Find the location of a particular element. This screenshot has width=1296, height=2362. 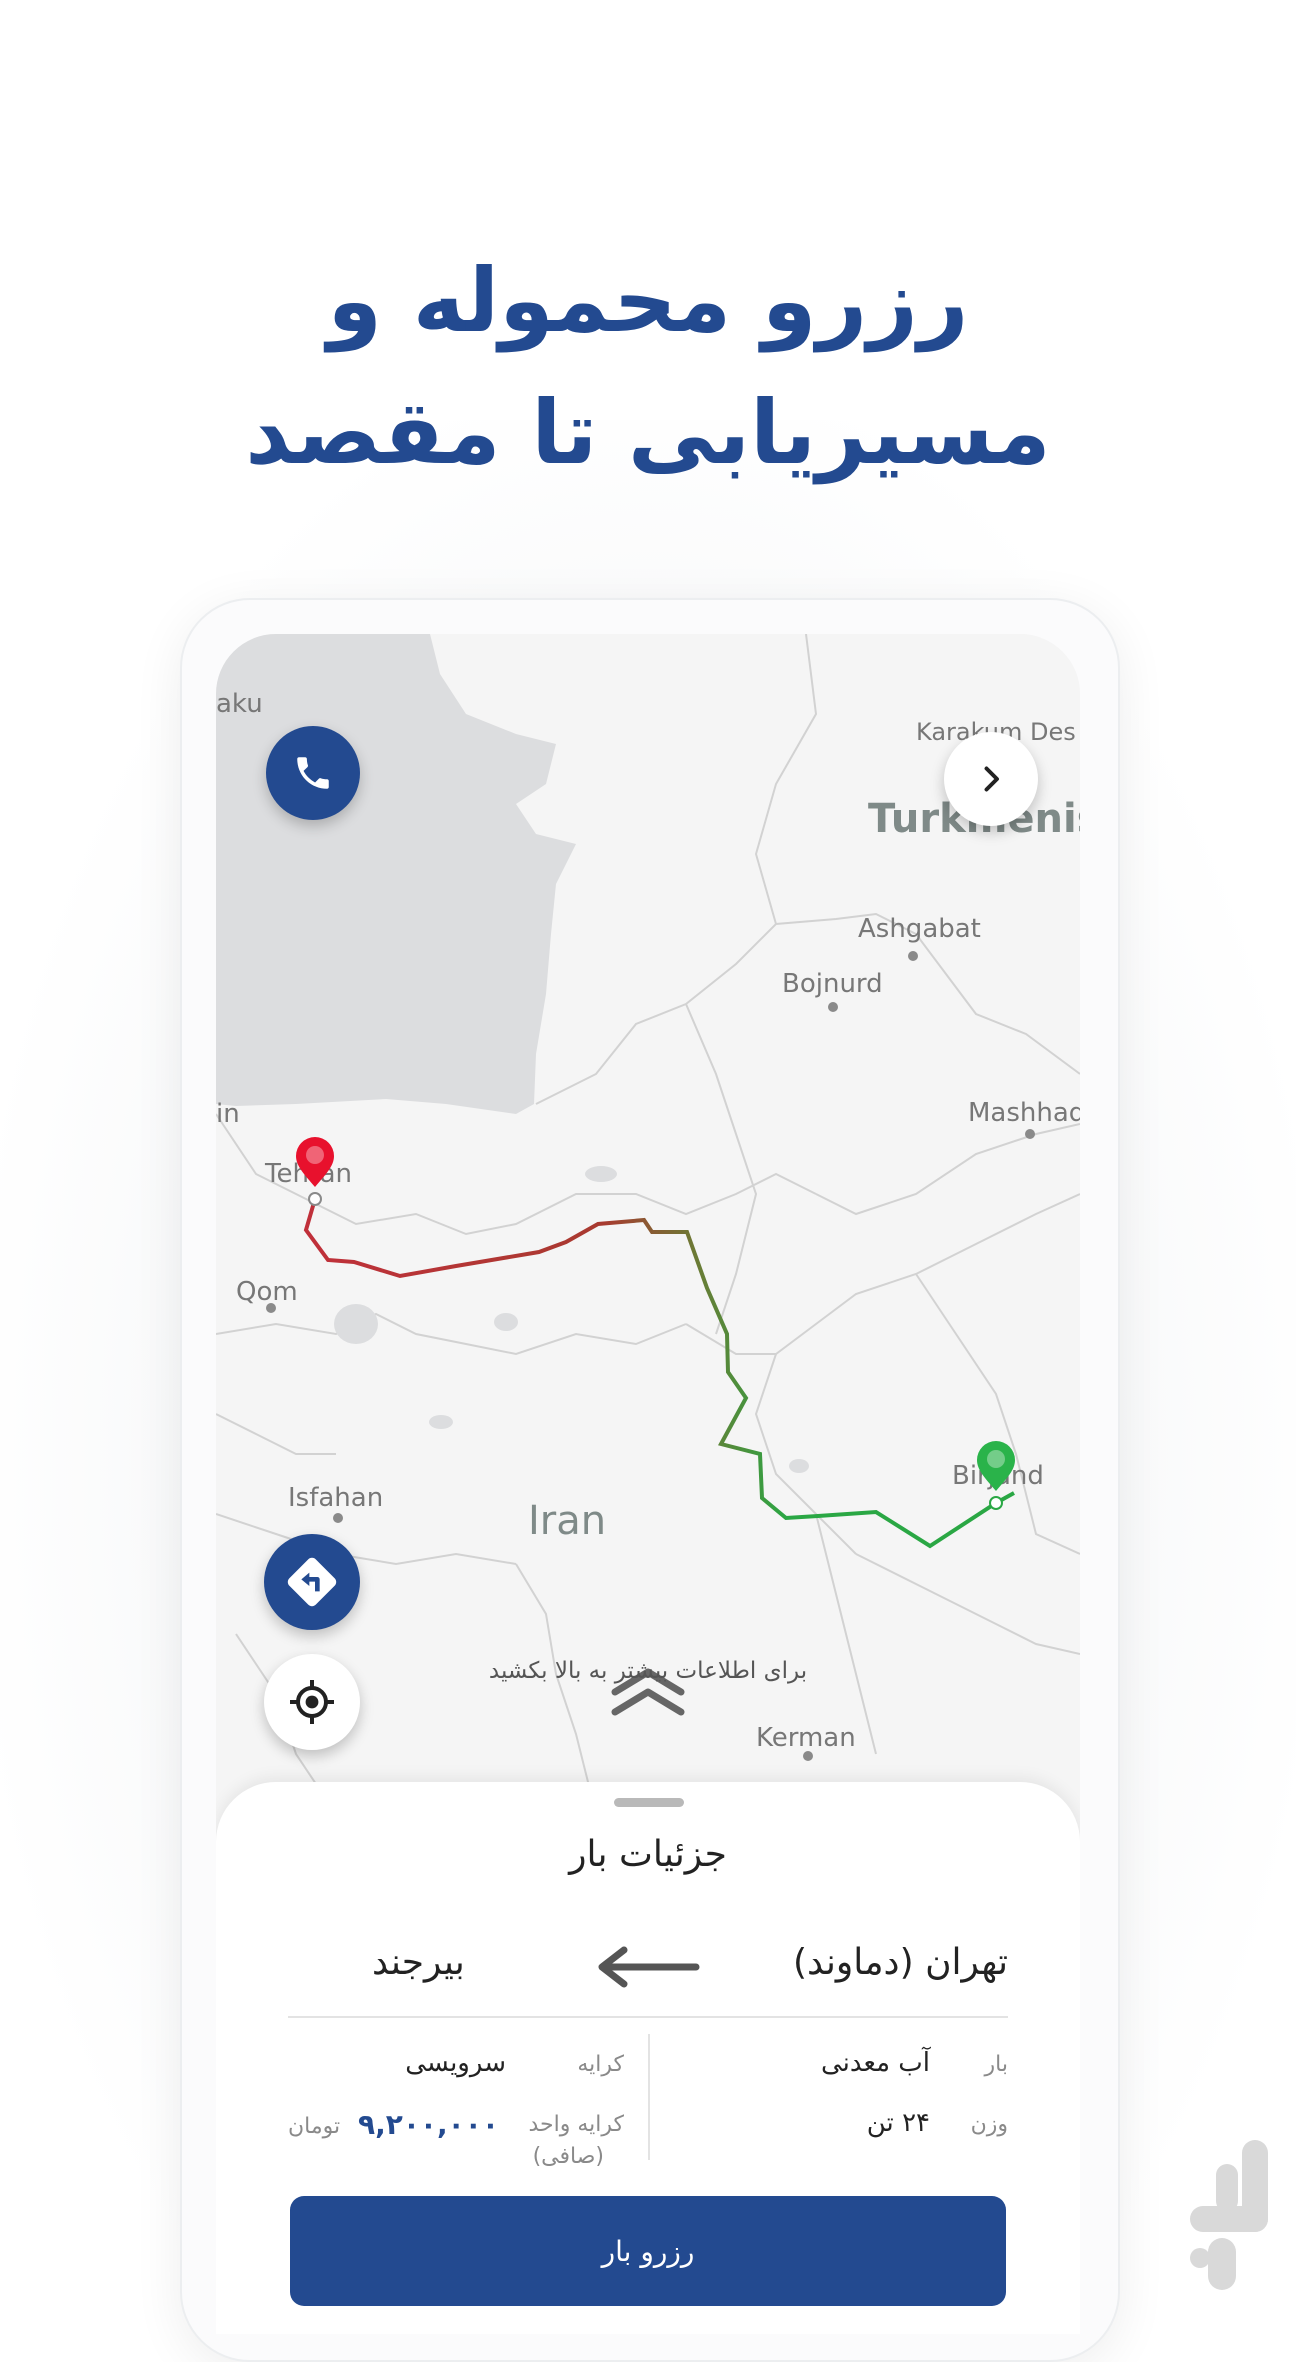

directions-button is located at coordinates (312, 1582).